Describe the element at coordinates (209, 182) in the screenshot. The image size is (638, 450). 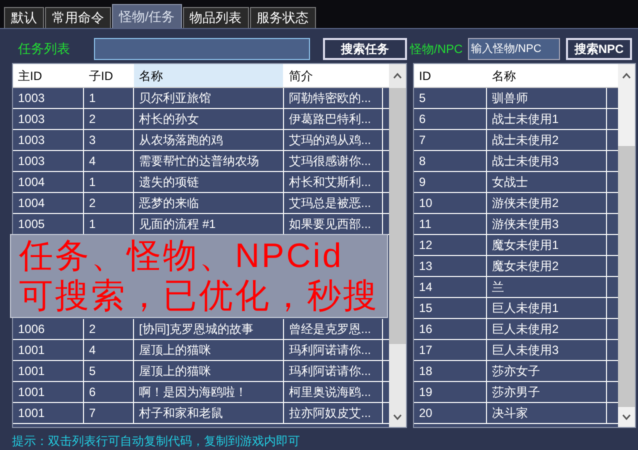
I see `table-cell: 遗失的项链` at that location.